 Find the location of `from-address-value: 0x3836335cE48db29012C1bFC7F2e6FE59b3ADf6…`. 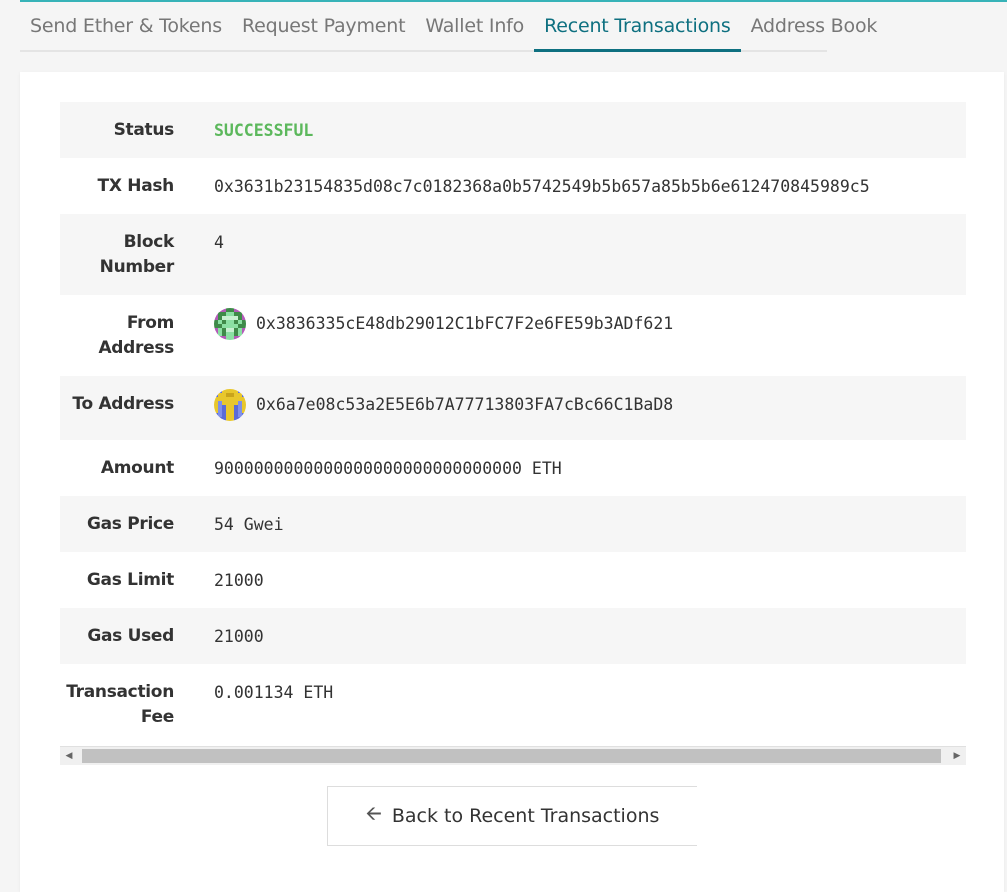

from-address-value: 0x3836335cE48db29012C1bFC7F2e6FE59b3ADf6… is located at coordinates (465, 323).